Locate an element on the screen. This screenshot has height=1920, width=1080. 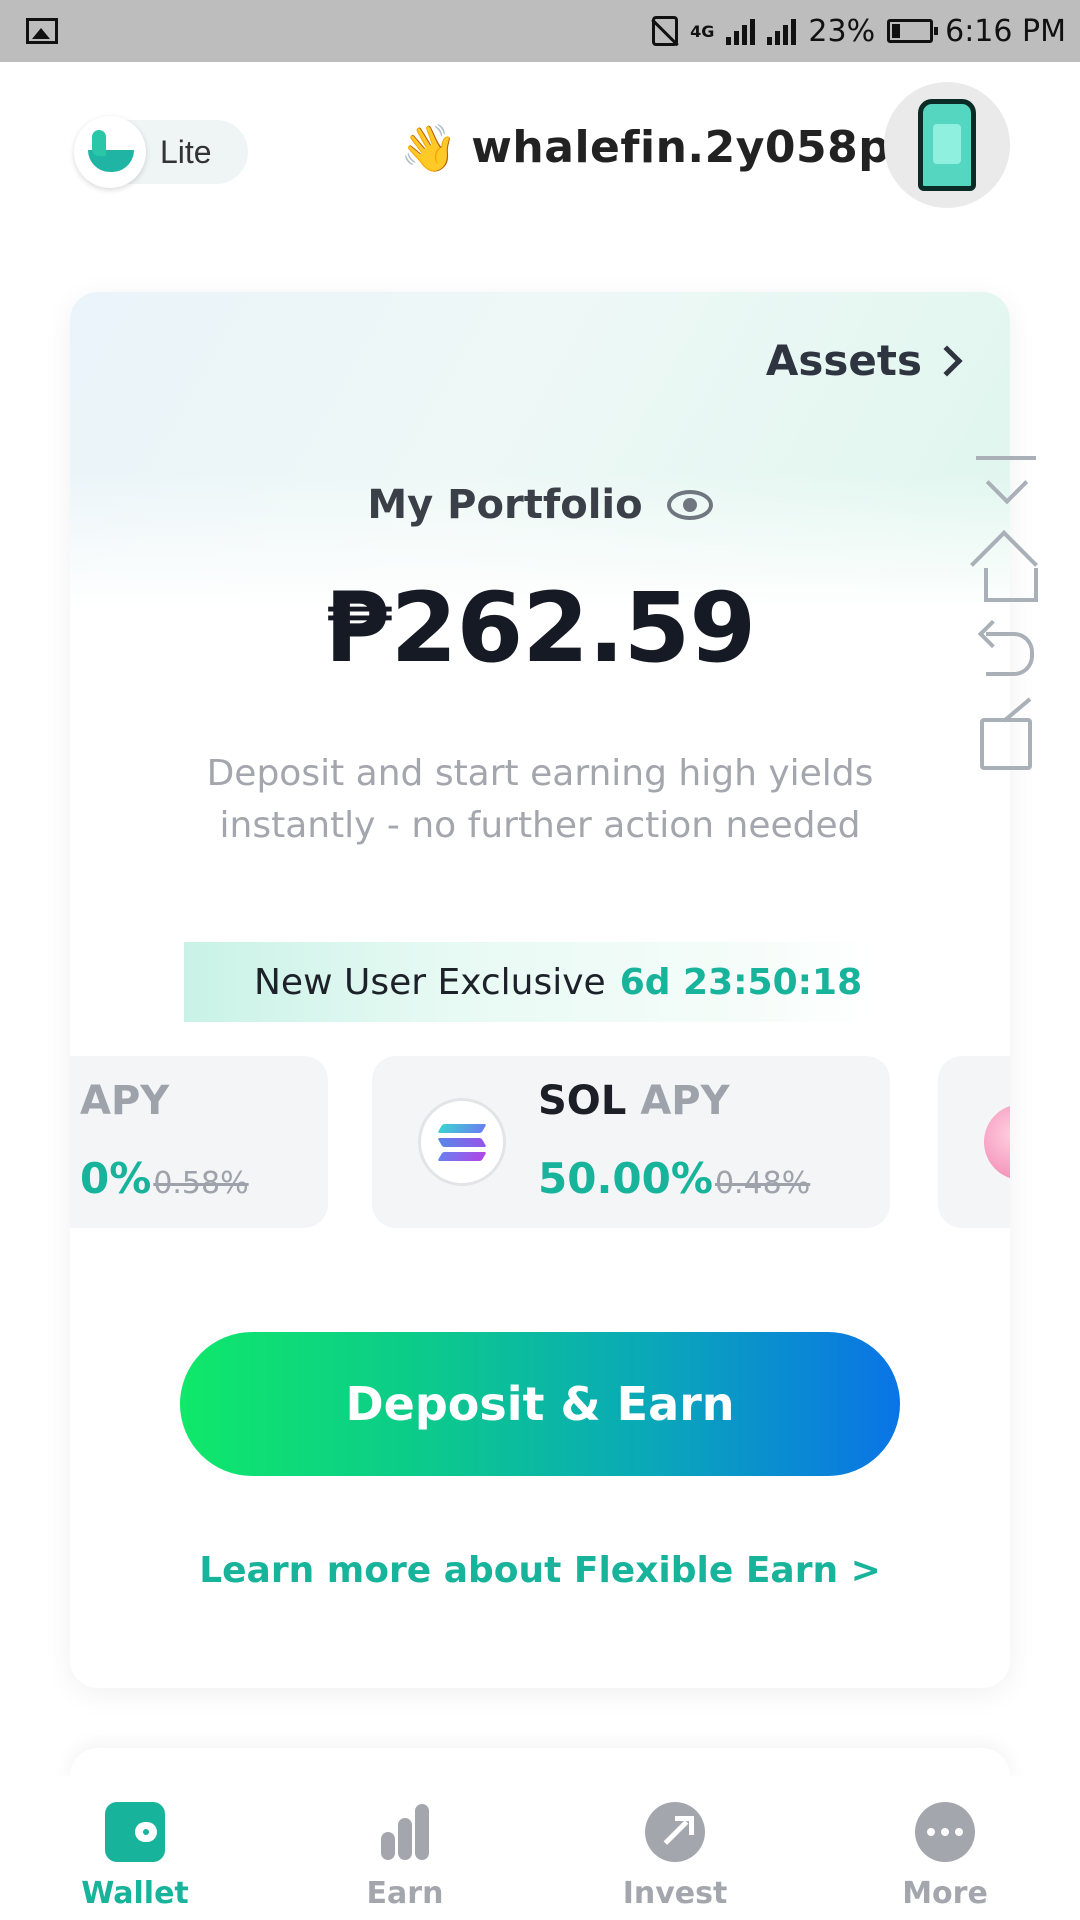
solana-coin-icon is located at coordinates (462, 1142).